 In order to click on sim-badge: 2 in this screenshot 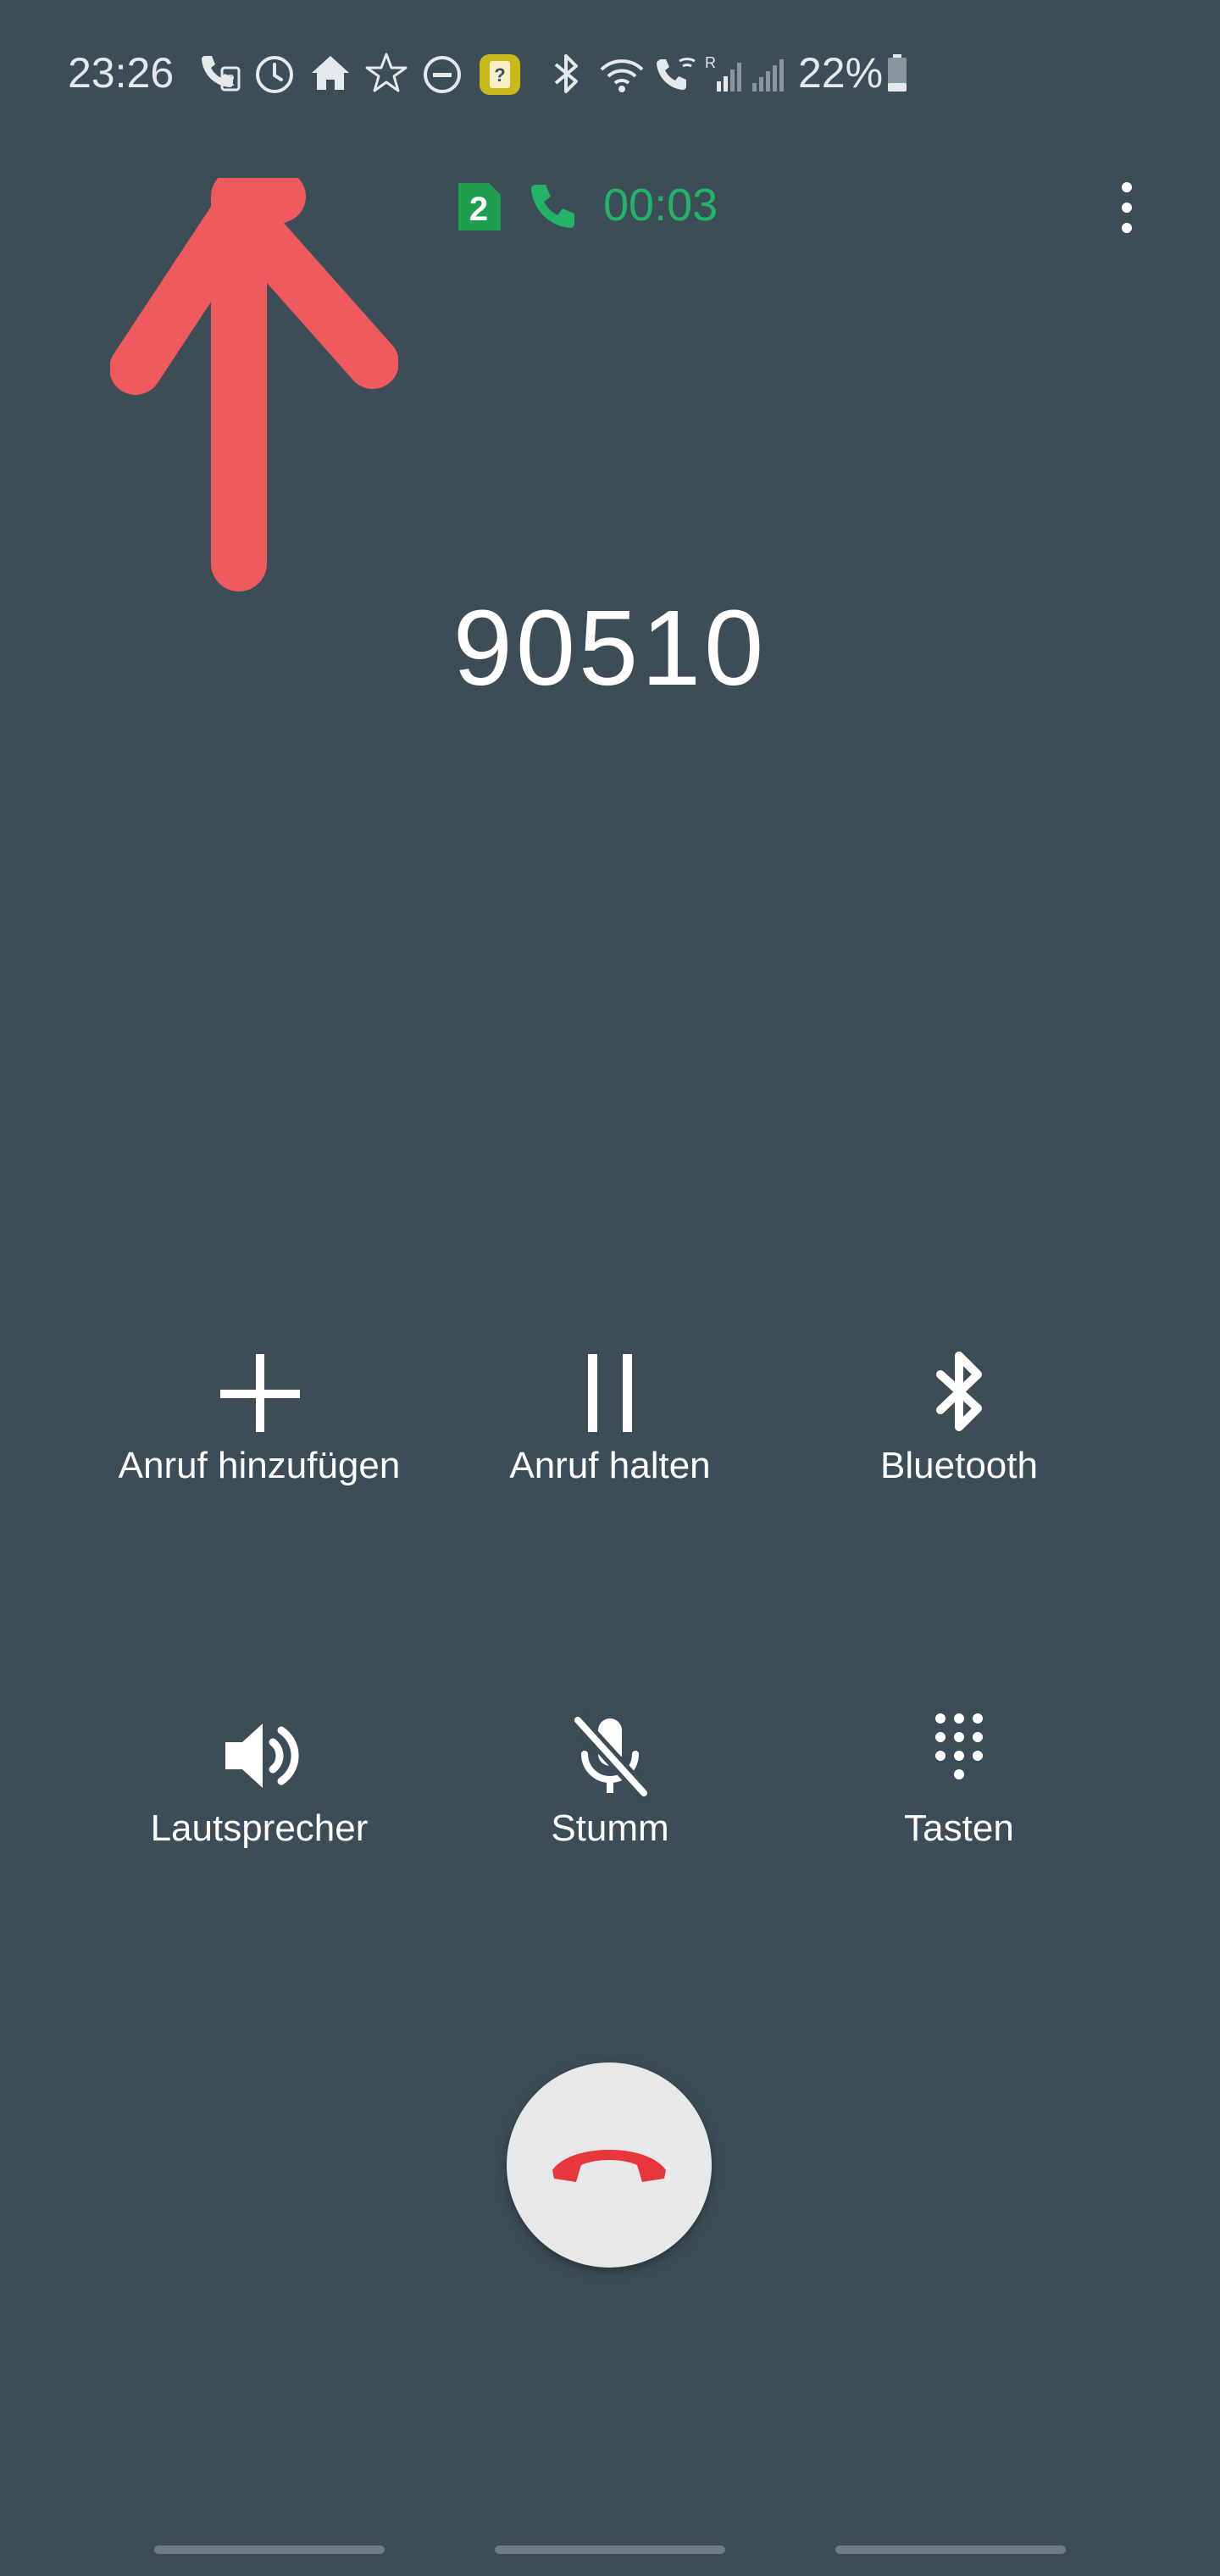, I will do `click(479, 206)`.